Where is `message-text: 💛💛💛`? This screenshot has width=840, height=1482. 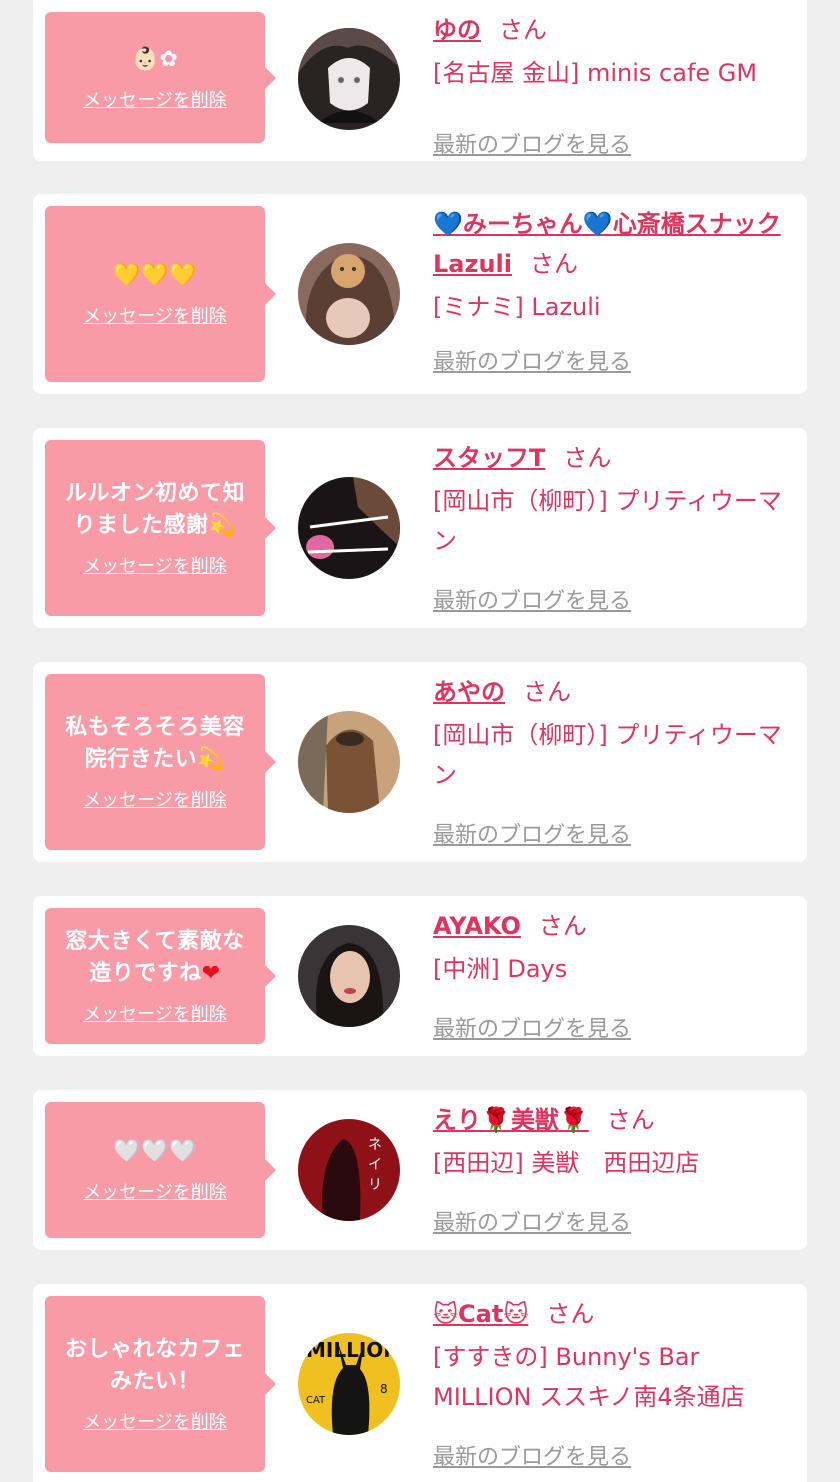
message-text: 💛💛💛 is located at coordinates (155, 275).